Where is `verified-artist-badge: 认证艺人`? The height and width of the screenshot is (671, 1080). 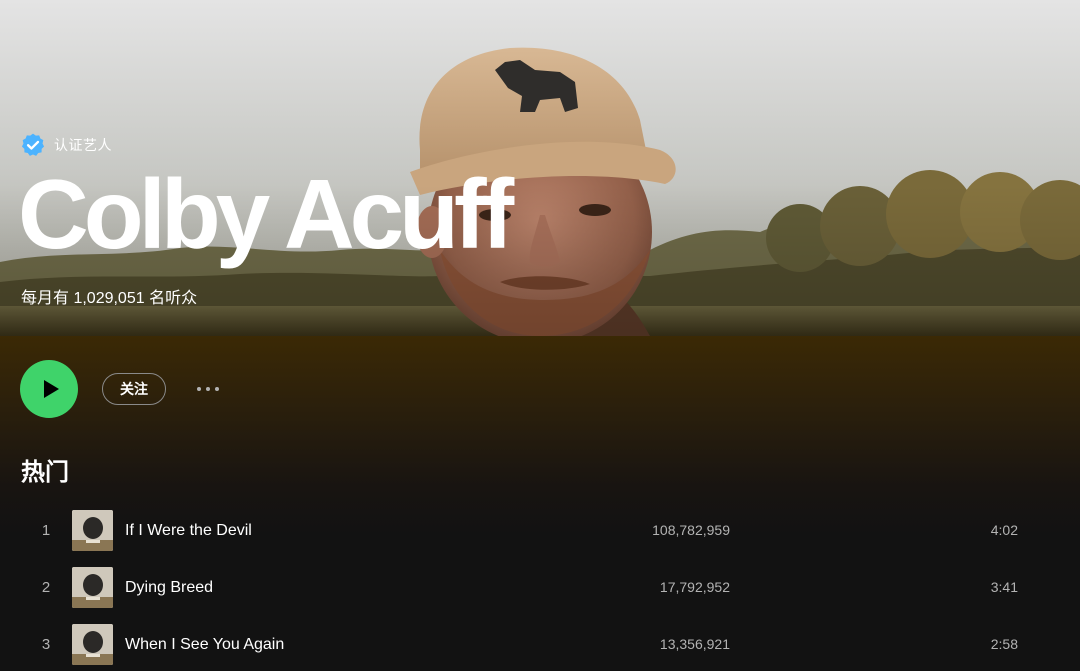 verified-artist-badge: 认证艺人 is located at coordinates (66, 145).